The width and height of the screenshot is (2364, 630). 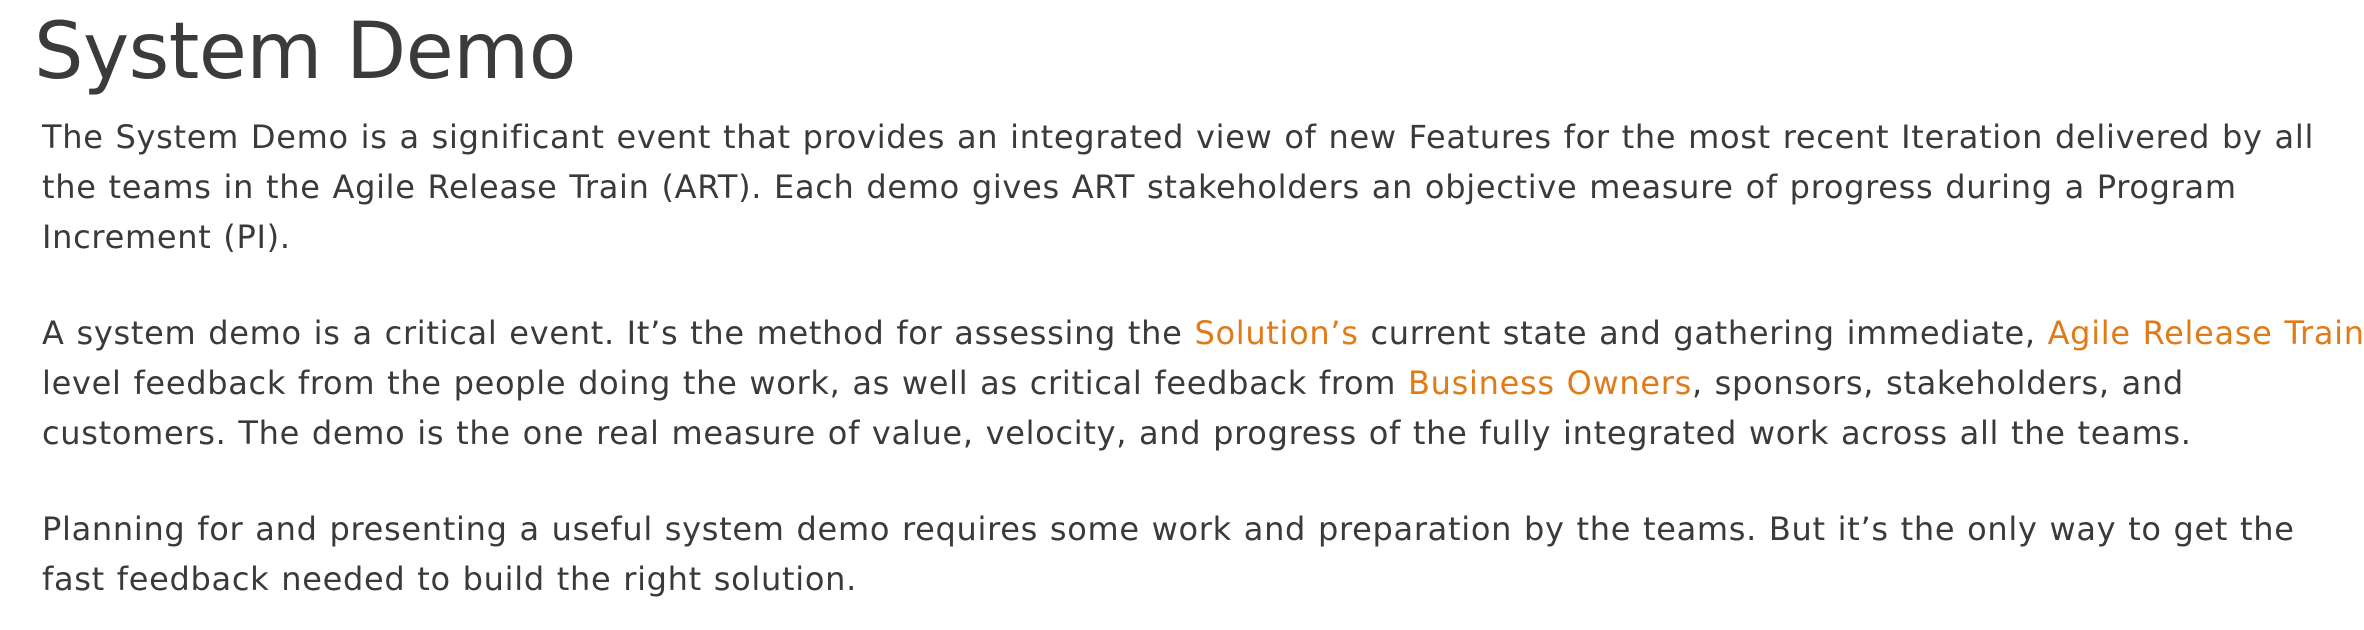 I want to click on paragraph-line: Increment (PI)., so click(x=166, y=237).